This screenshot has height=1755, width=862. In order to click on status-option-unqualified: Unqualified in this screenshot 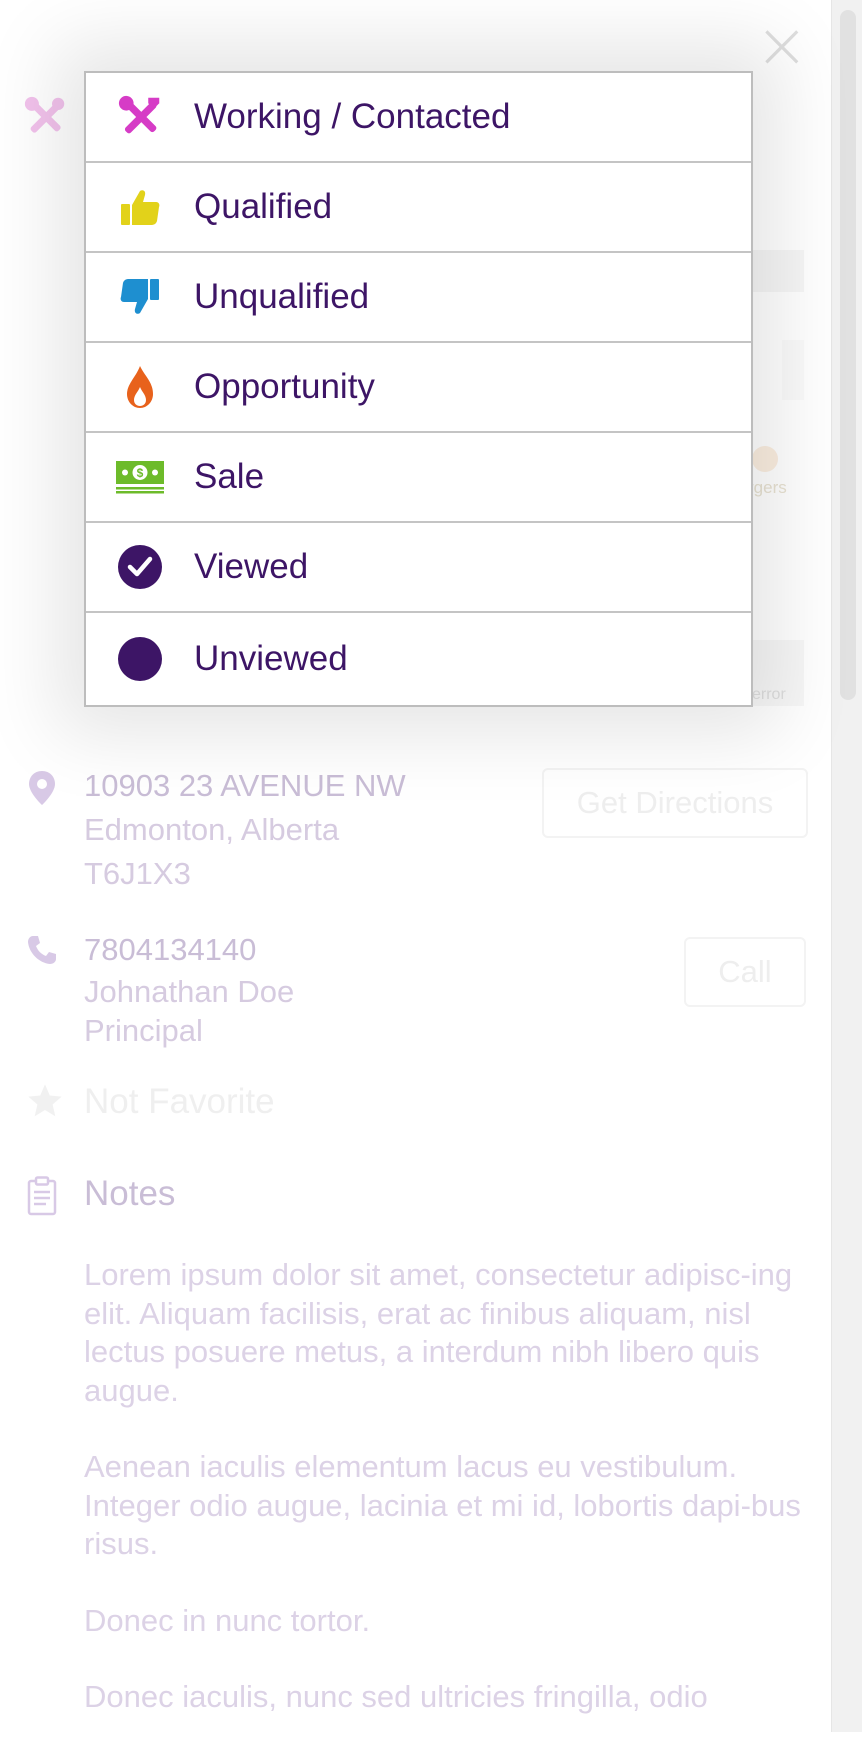, I will do `click(418, 298)`.